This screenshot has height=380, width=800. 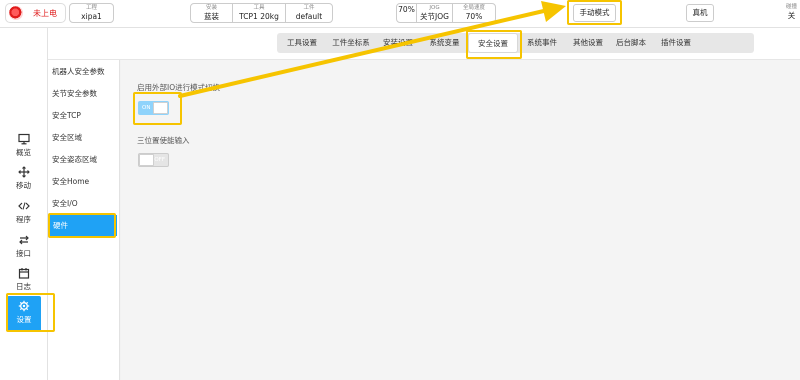 I want to click on project-selector: 工程 xipa1, so click(x=91, y=13).